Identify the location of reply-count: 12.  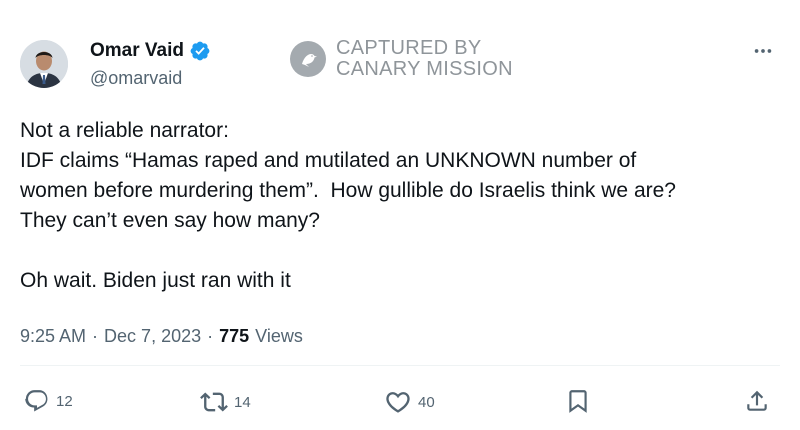
(64, 401).